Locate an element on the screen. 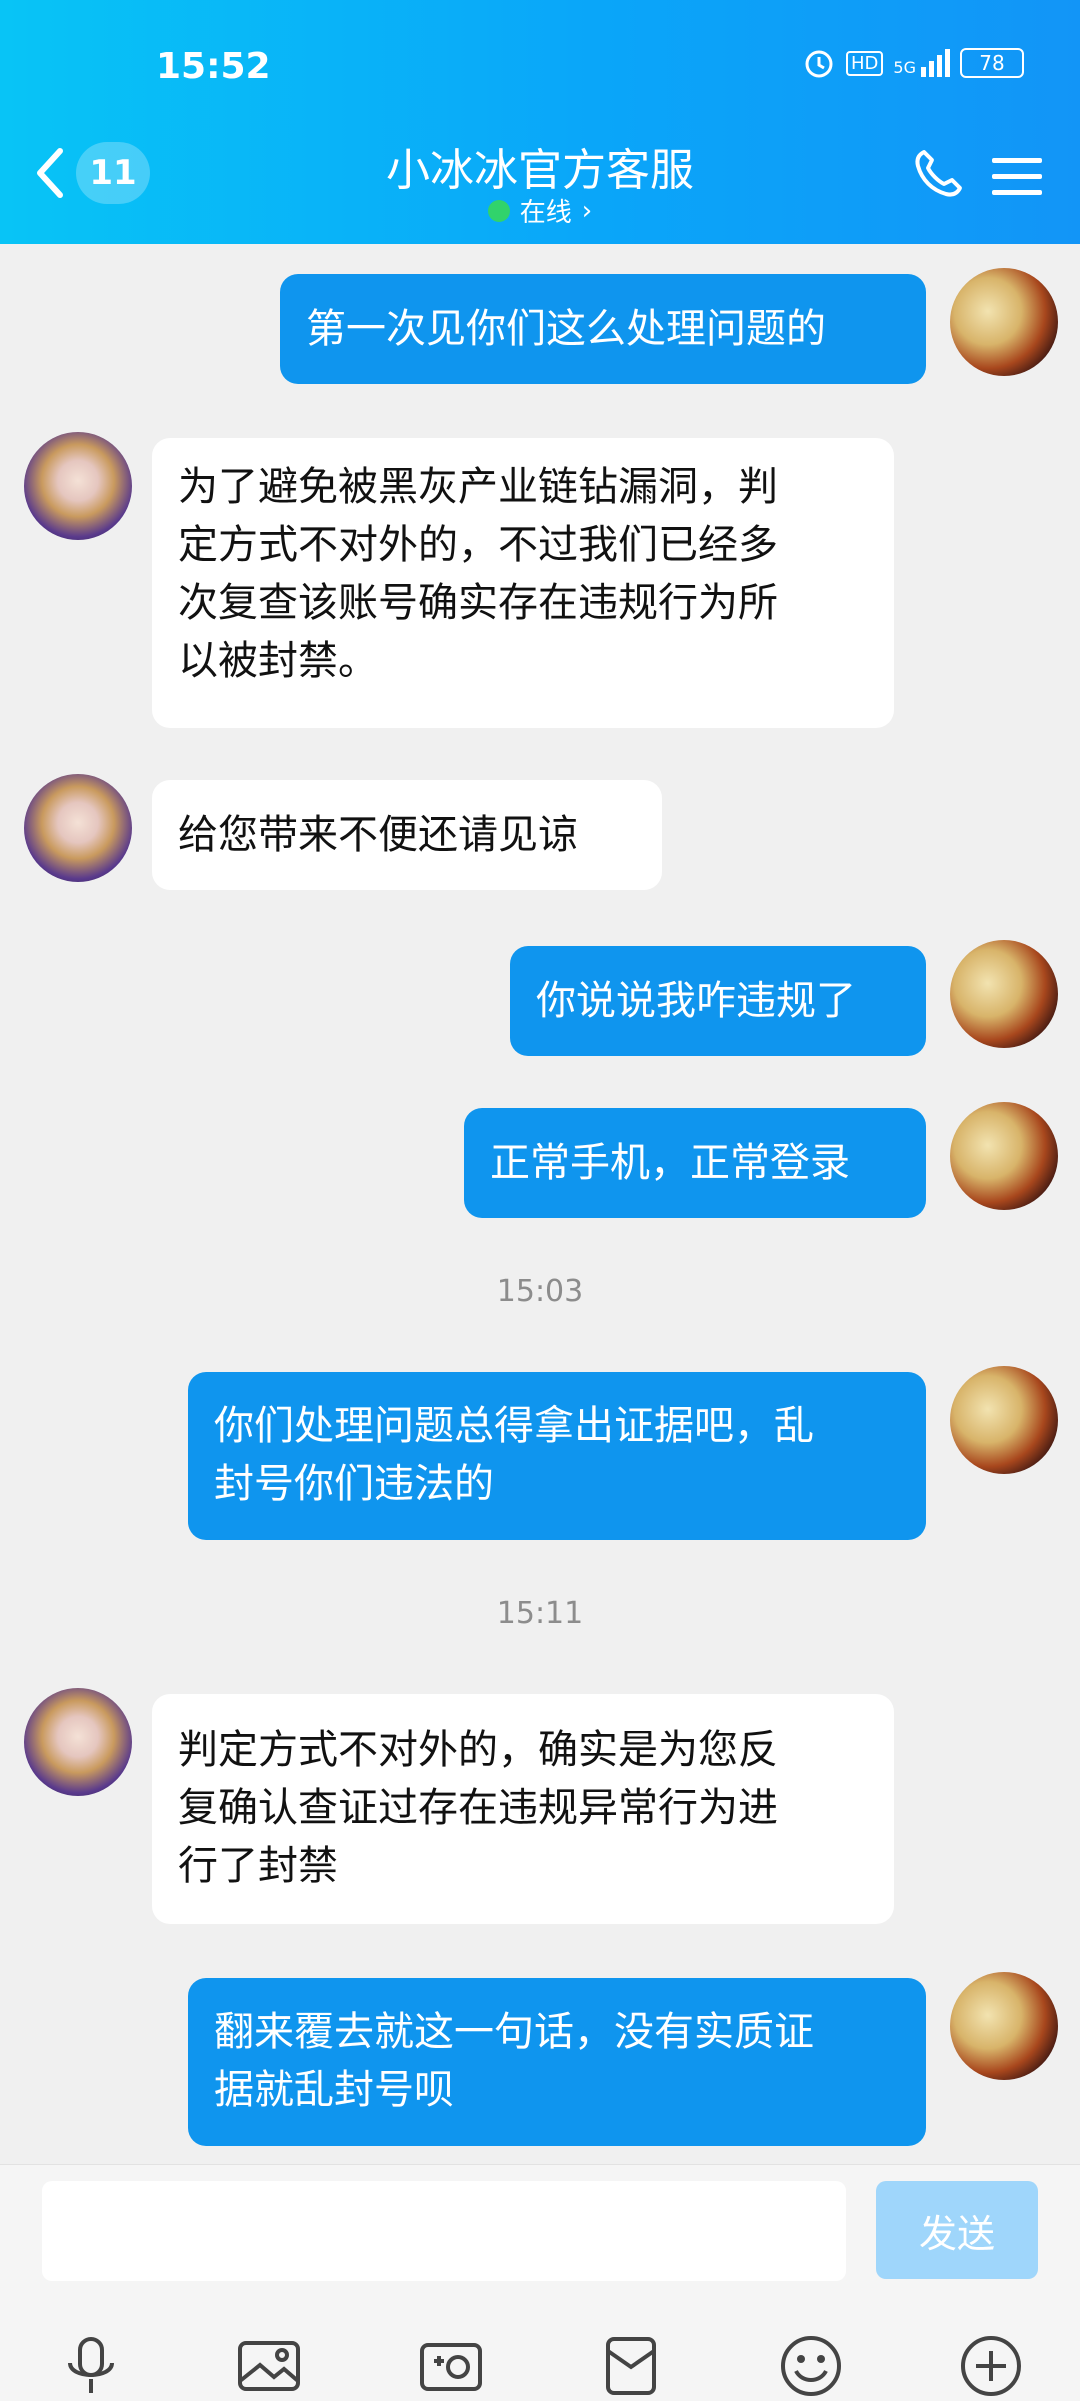 Image resolution: width=1080 pixels, height=2401 pixels. menu-icon is located at coordinates (1017, 177).